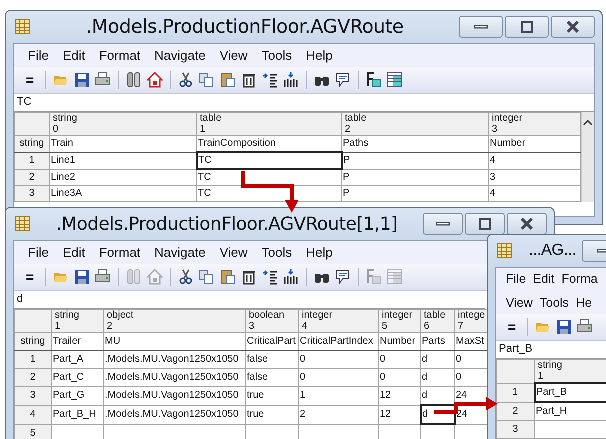 This screenshot has width=606, height=439. Describe the element at coordinates (471, 321) in the screenshot. I see `column-header: intege 7` at that location.